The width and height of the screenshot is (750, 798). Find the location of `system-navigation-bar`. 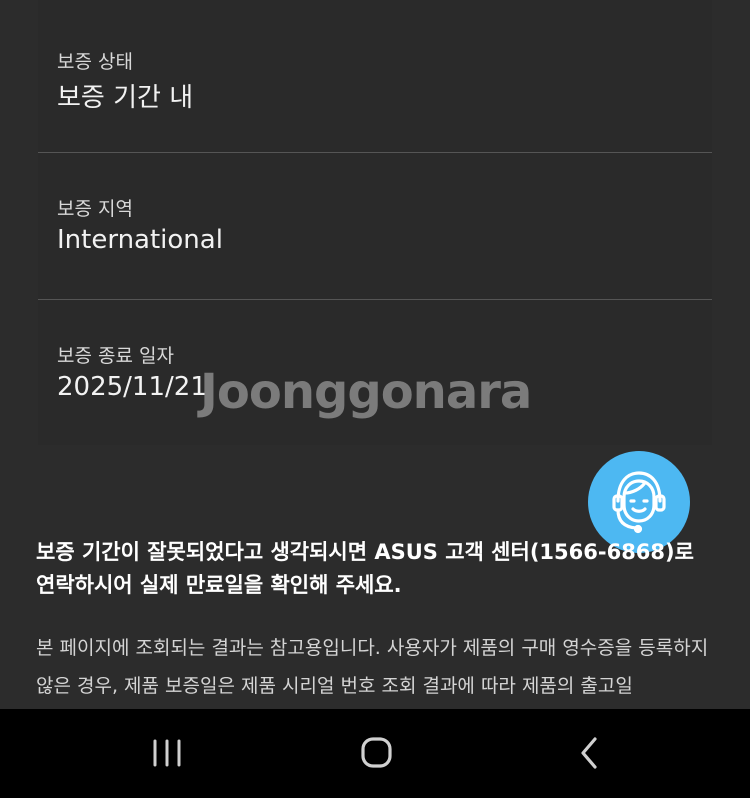

system-navigation-bar is located at coordinates (375, 753).